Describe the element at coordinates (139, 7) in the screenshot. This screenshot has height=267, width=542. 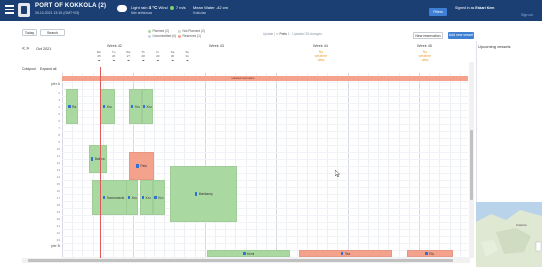
I see `weather-condition: Light rain` at that location.